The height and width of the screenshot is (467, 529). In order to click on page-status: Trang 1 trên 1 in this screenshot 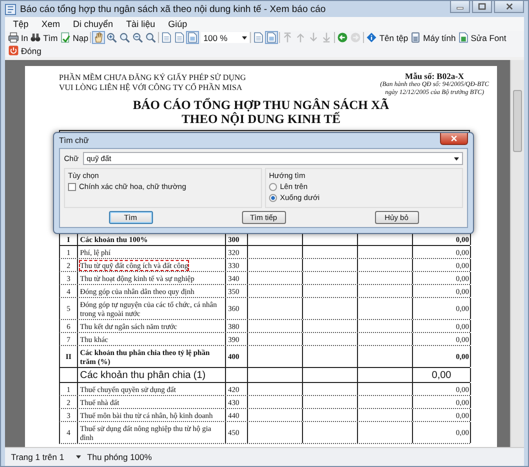, I will do `click(37, 457)`.